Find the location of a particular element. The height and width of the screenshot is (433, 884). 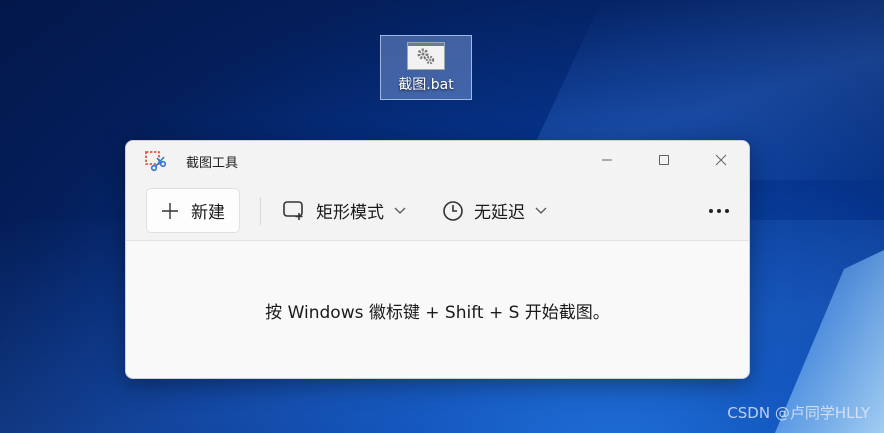

maximize-icon is located at coordinates (664, 160).